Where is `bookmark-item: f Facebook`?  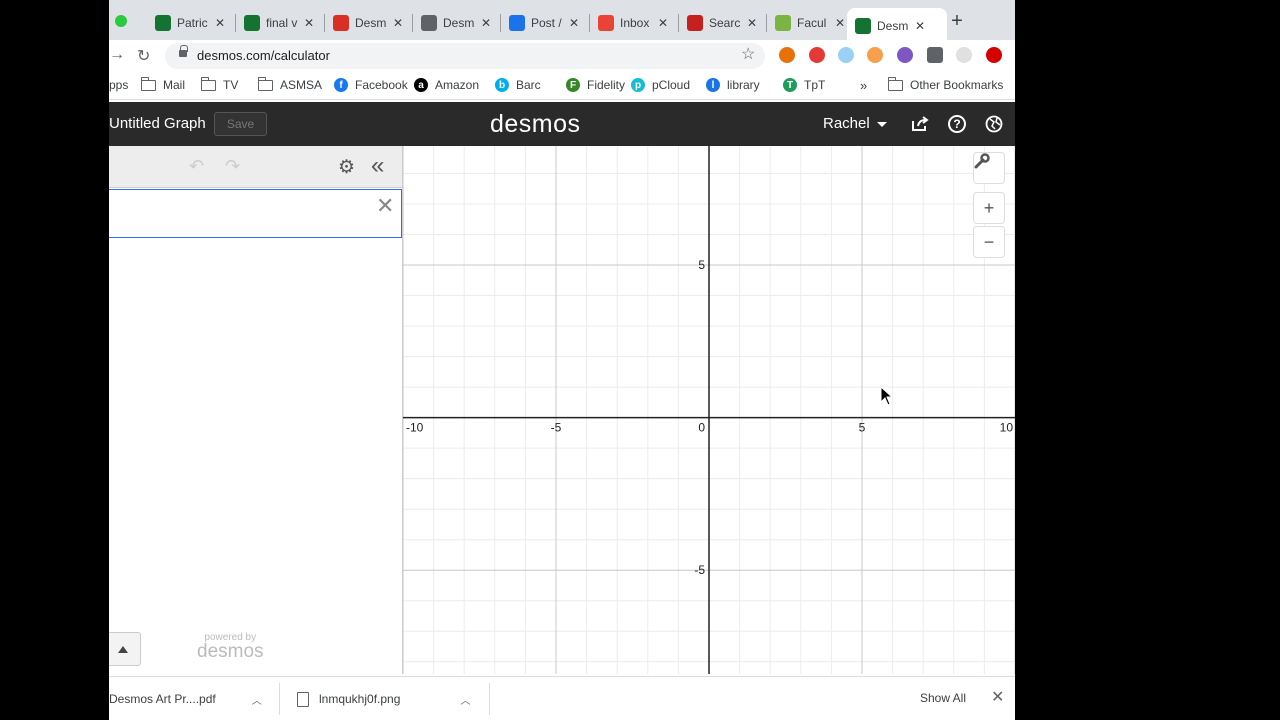 bookmark-item: f Facebook is located at coordinates (371, 85).